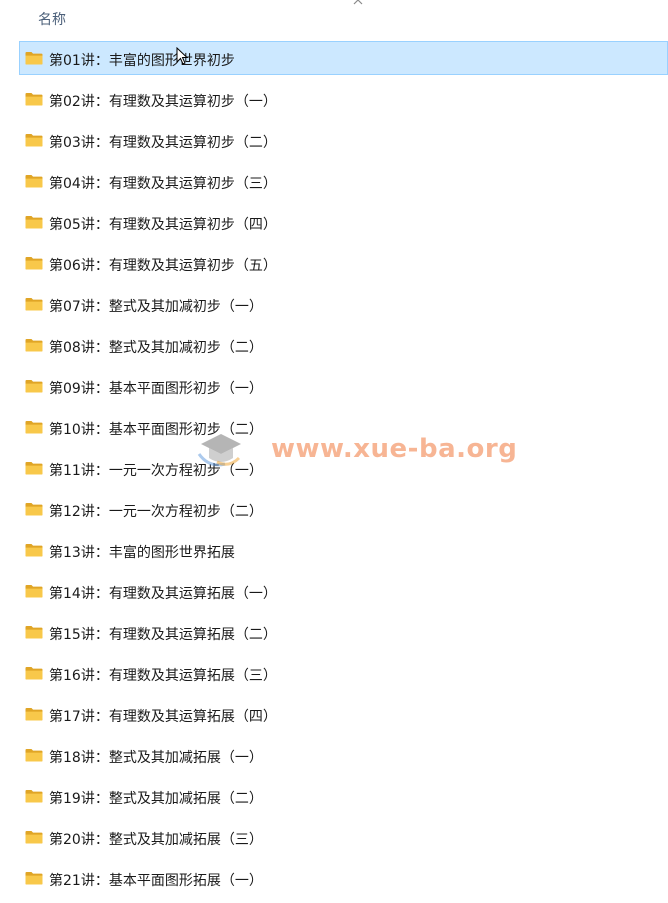 The width and height of the screenshot is (668, 903). What do you see at coordinates (156, 840) in the screenshot?
I see `folder-name: 第20讲：整式及其加减拓展（三）` at bounding box center [156, 840].